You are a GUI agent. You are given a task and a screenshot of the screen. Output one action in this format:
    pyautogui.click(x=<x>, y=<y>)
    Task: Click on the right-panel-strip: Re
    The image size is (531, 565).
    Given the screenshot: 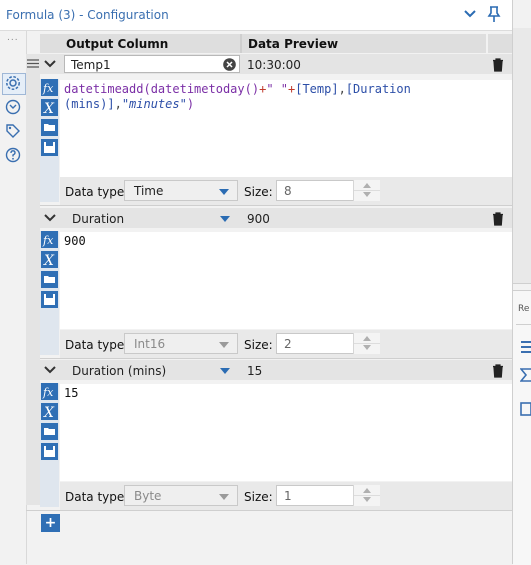 What is the action you would take?
    pyautogui.click(x=521, y=282)
    